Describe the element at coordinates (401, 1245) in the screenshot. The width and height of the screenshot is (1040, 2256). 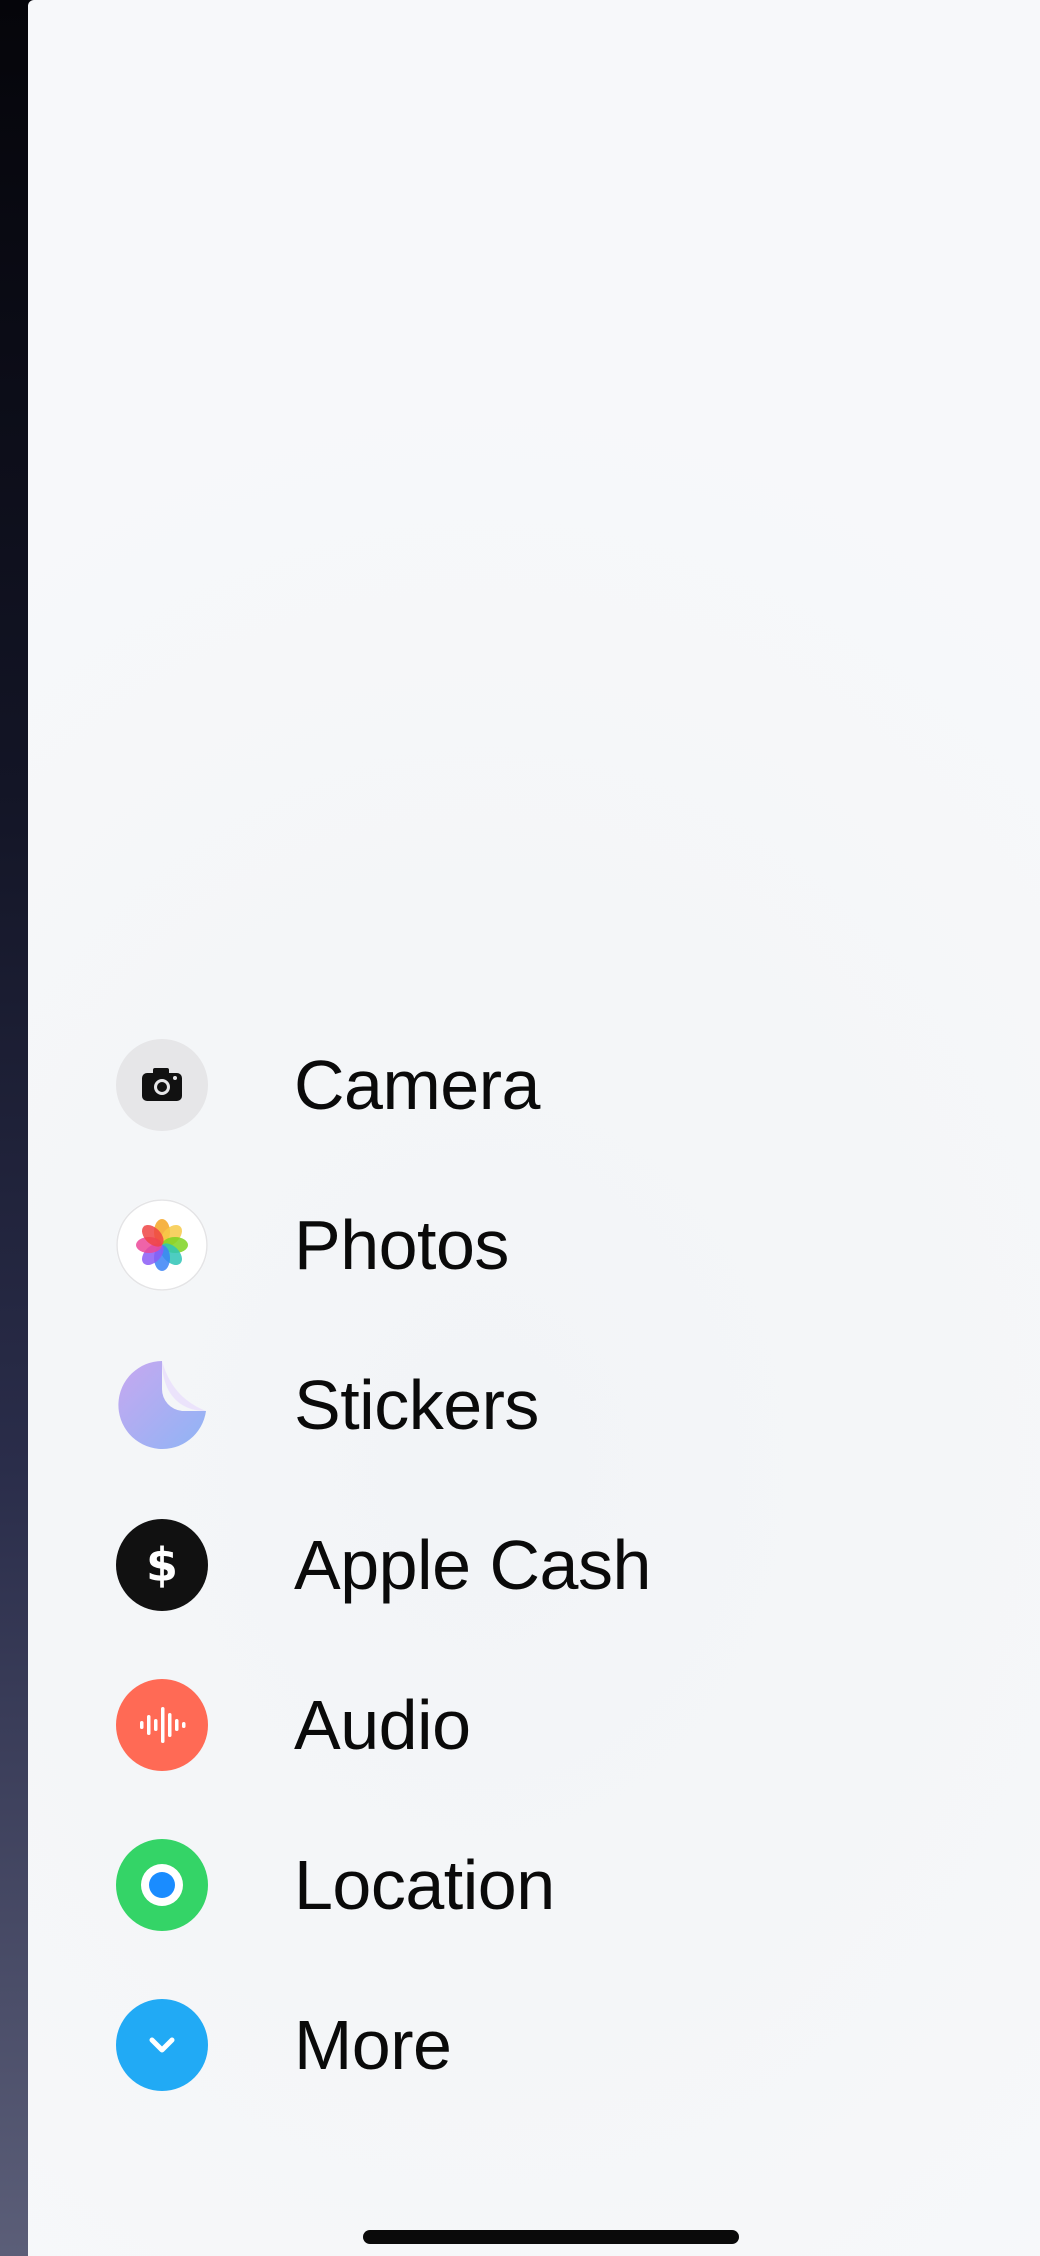
I see `menu-item-label: Photos` at that location.